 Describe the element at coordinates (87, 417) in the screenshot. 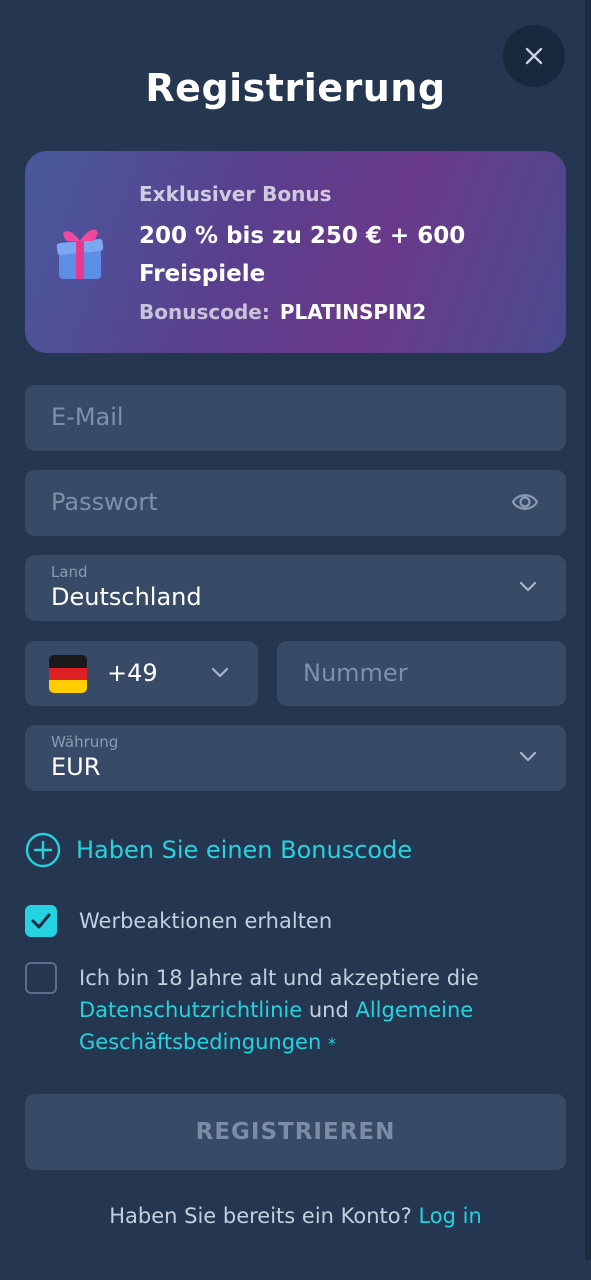

I see `email-placeholder: E-Mail` at that location.